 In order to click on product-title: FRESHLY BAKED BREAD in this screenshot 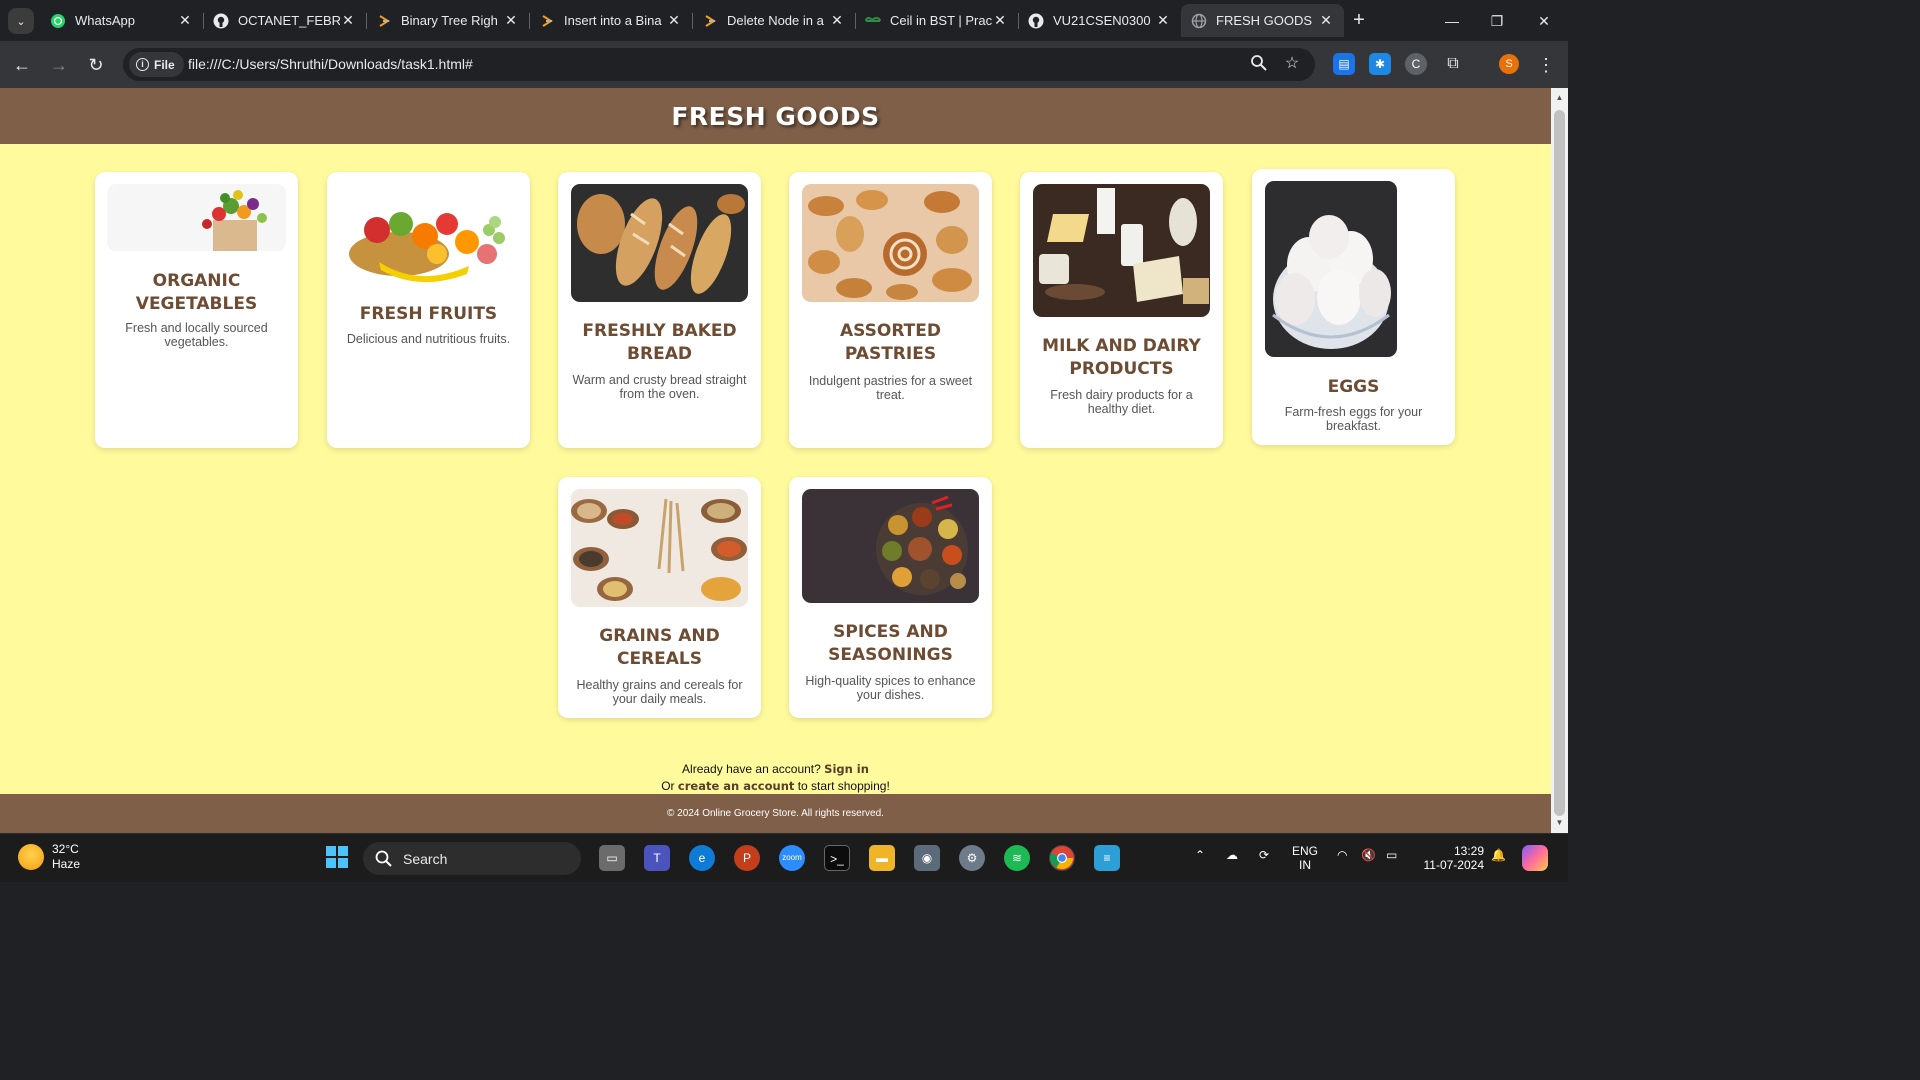, I will do `click(659, 342)`.